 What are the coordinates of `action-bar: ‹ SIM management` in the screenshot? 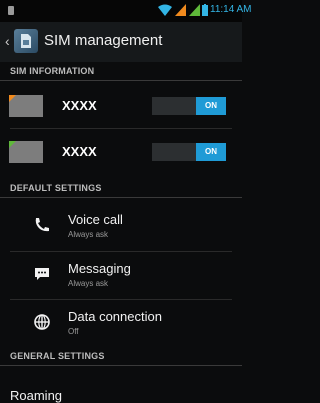 It's located at (121, 42).